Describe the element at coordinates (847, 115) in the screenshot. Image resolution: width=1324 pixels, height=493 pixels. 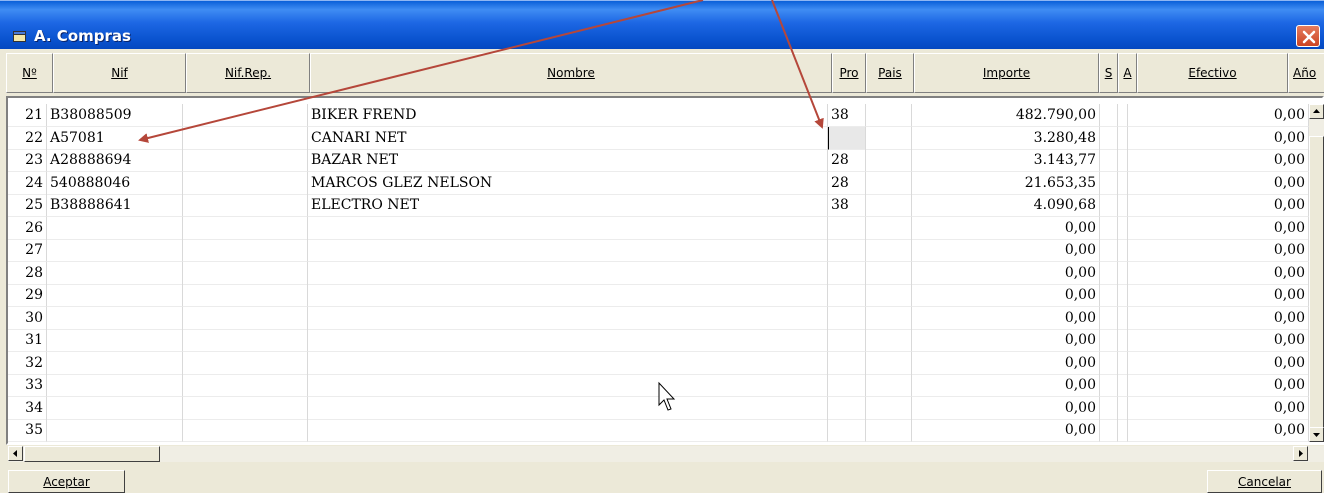
I see `cell-pro: 38` at that location.